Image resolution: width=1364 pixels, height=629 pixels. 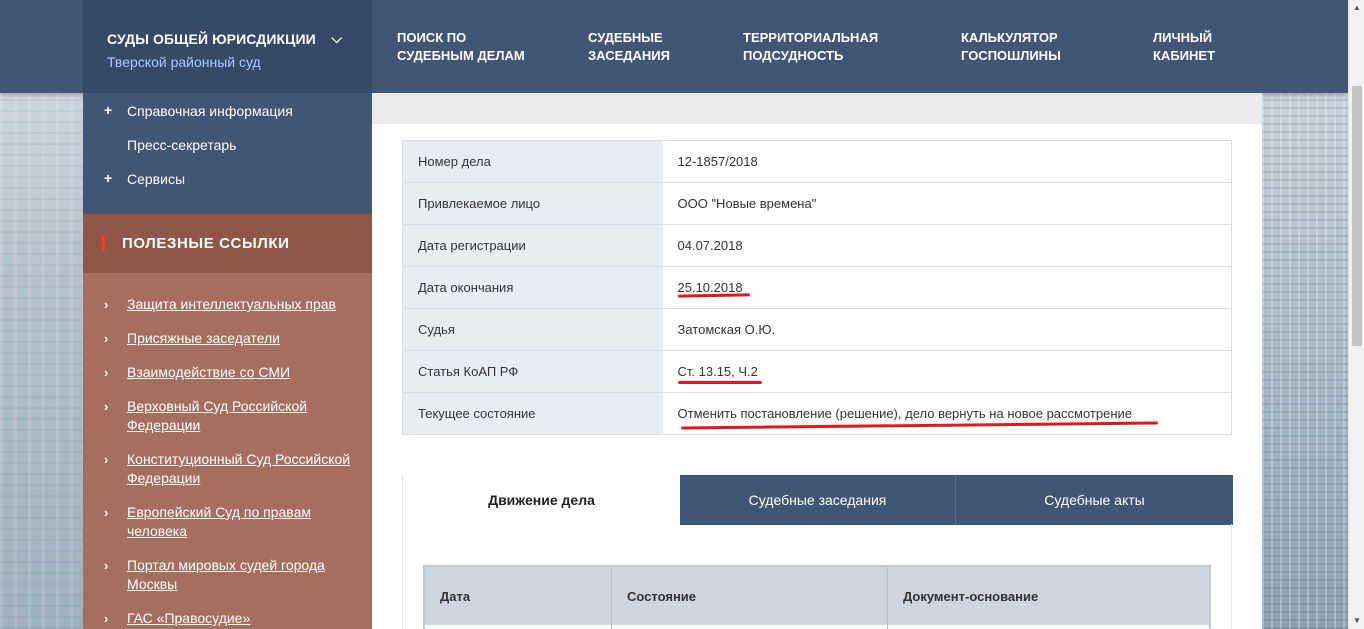 What do you see at coordinates (244, 416) in the screenshot?
I see `useful-link-text: Верховный Суд Российской Федерации` at bounding box center [244, 416].